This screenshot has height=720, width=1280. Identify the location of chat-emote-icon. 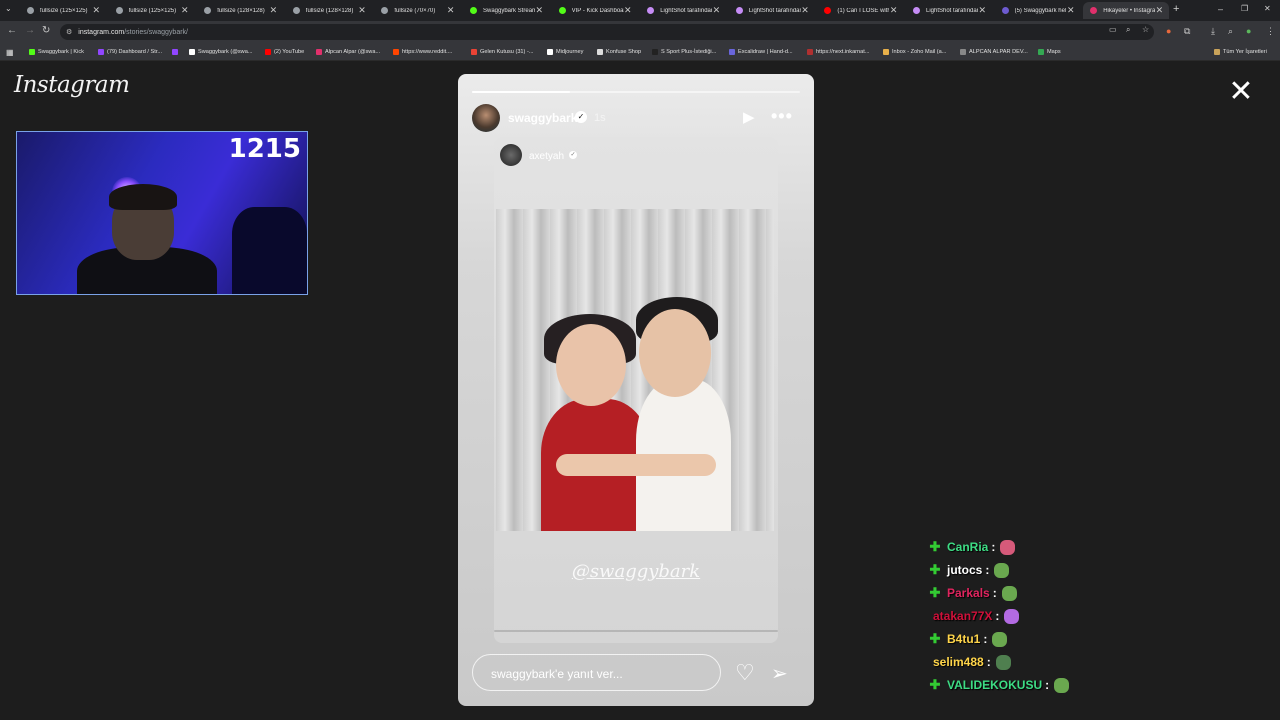
(1002, 570).